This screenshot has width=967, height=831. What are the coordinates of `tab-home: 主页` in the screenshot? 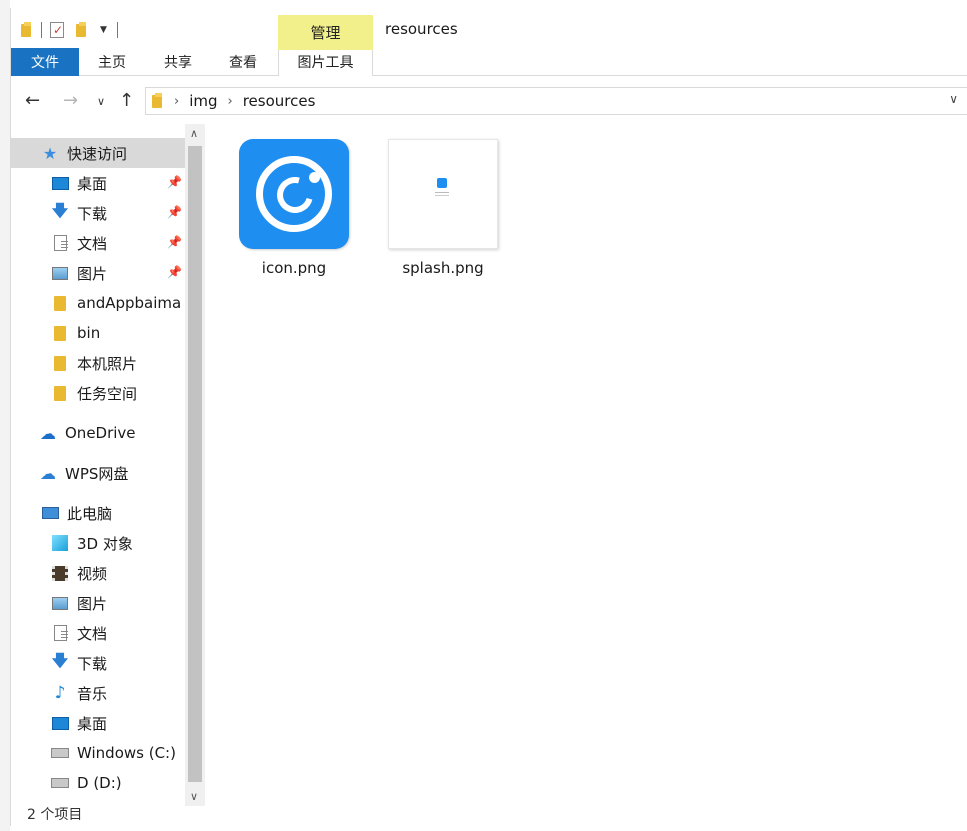 It's located at (112, 62).